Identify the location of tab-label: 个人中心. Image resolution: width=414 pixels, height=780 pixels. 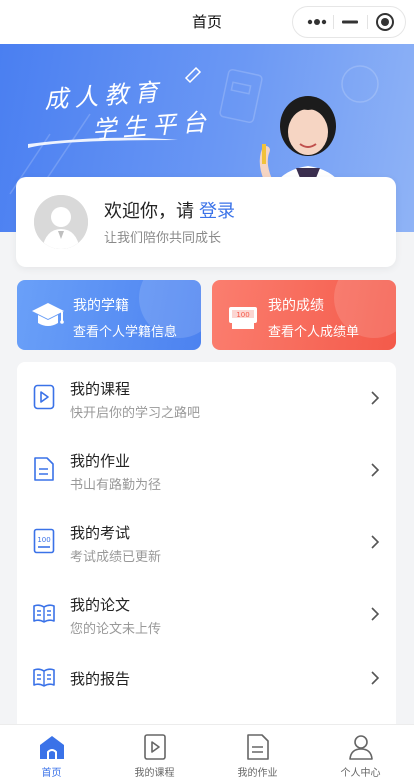
(360, 773).